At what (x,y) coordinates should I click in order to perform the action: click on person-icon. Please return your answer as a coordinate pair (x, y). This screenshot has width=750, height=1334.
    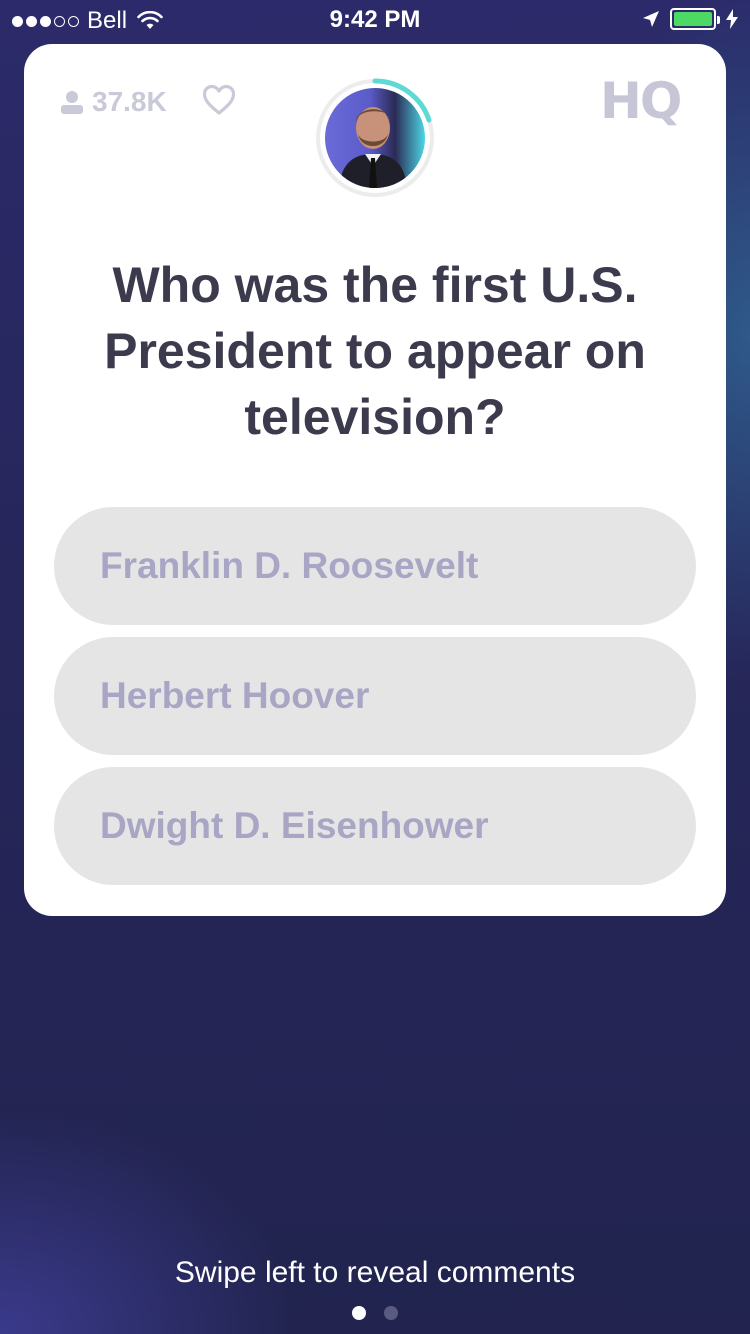
    Looking at the image, I should click on (72, 102).